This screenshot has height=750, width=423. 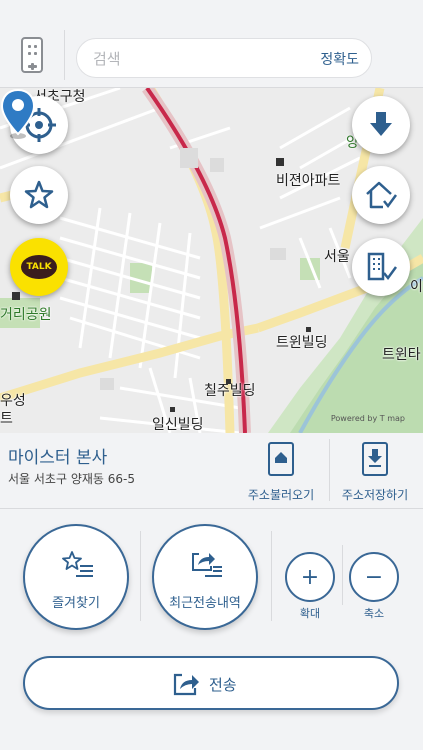 What do you see at coordinates (281, 495) in the screenshot?
I see `load-address-label: 주소불러오기` at bounding box center [281, 495].